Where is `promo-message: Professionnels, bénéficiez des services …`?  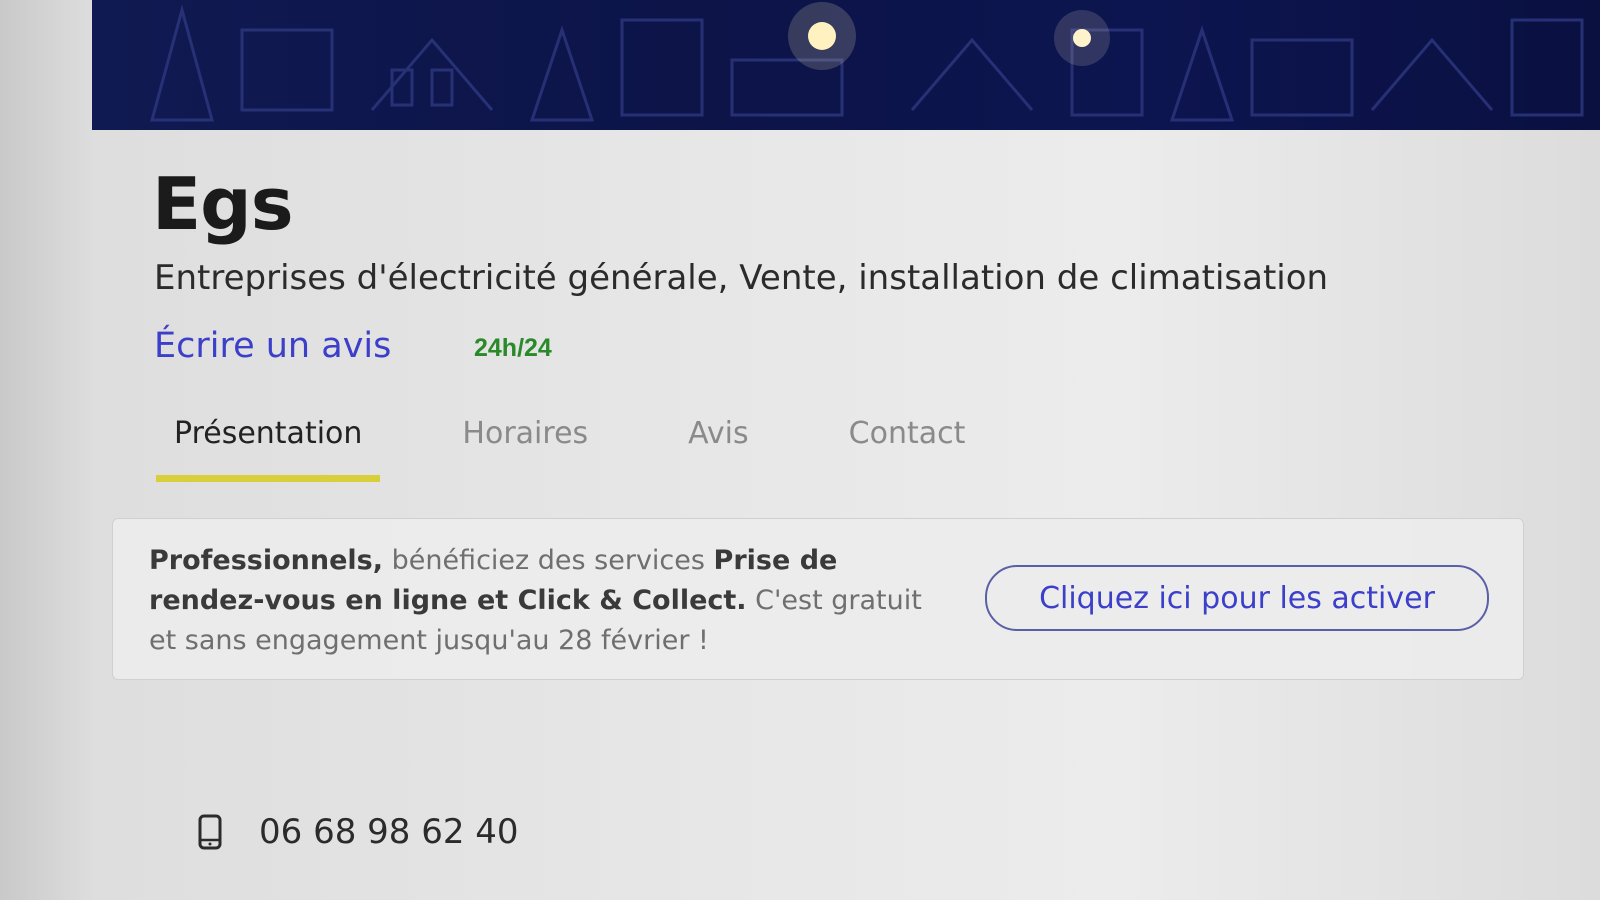 promo-message: Professionnels, bénéficiez des services … is located at coordinates (539, 601).